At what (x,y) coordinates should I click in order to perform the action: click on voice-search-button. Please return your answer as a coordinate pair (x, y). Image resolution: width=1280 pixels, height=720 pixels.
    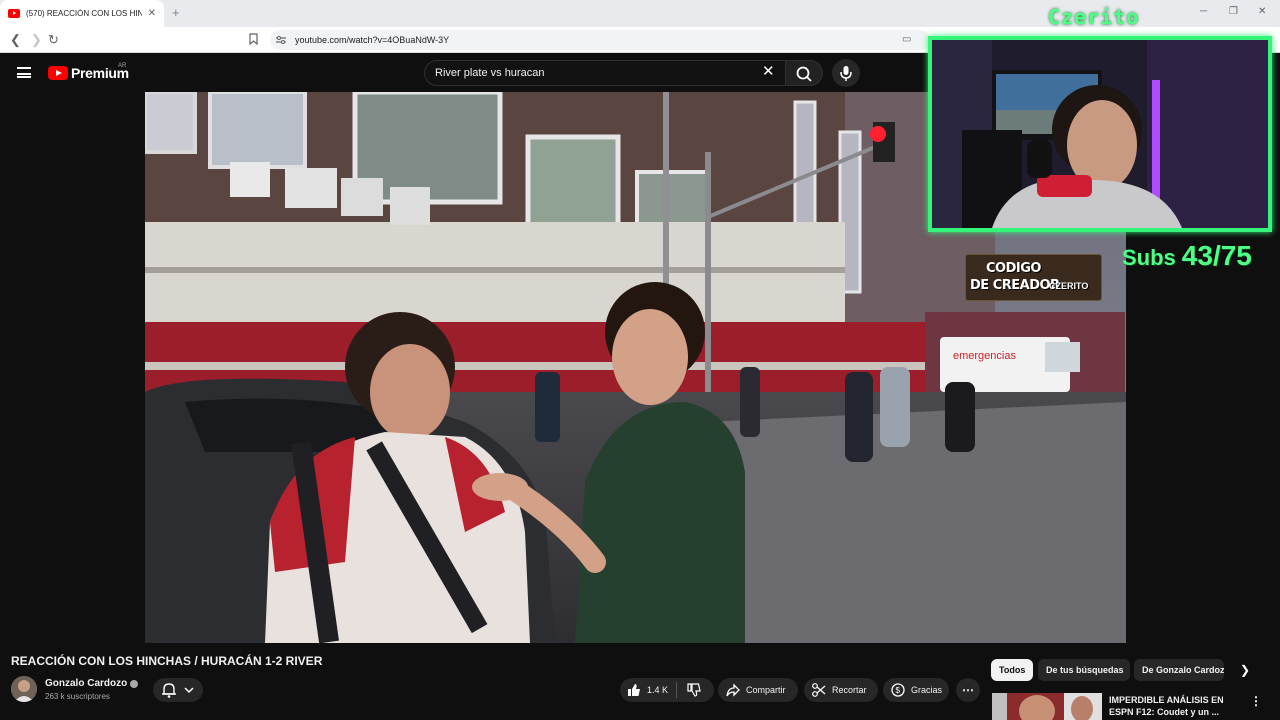
    Looking at the image, I should click on (846, 73).